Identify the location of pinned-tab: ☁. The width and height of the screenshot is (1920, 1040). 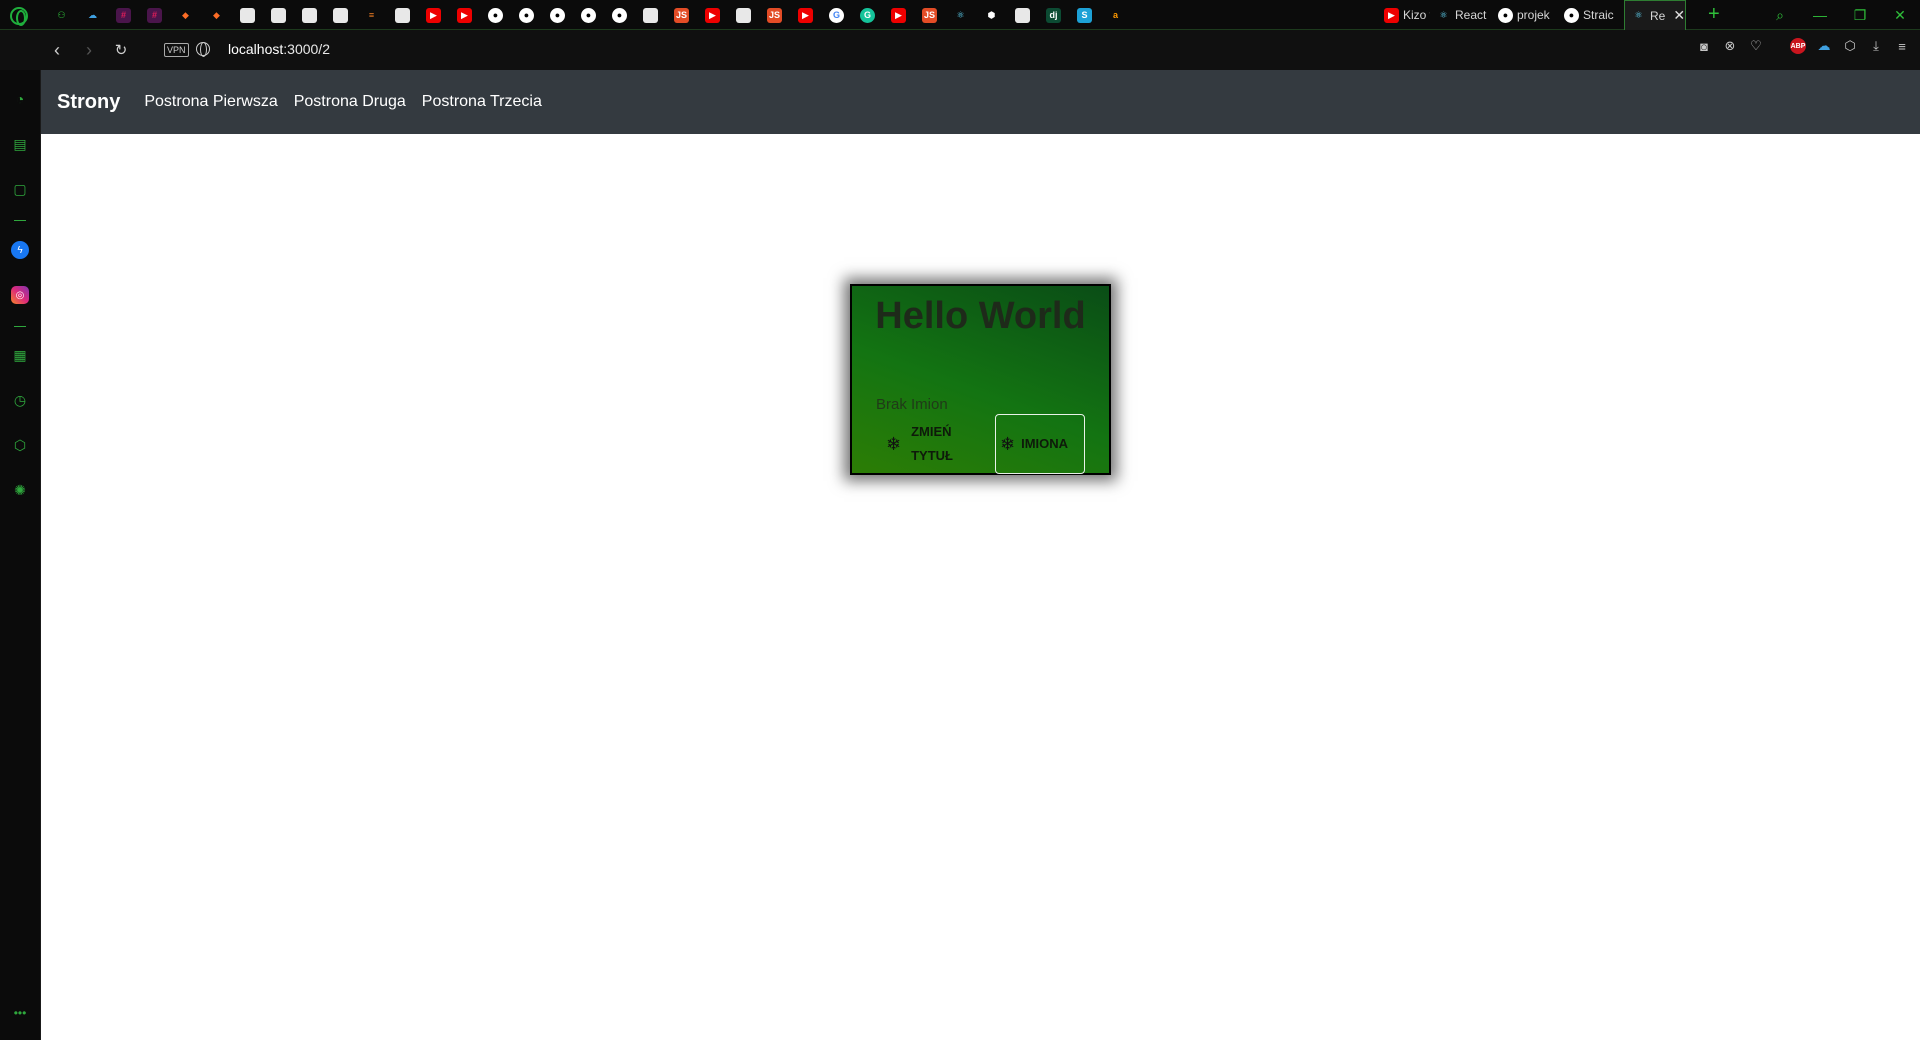
(92, 15).